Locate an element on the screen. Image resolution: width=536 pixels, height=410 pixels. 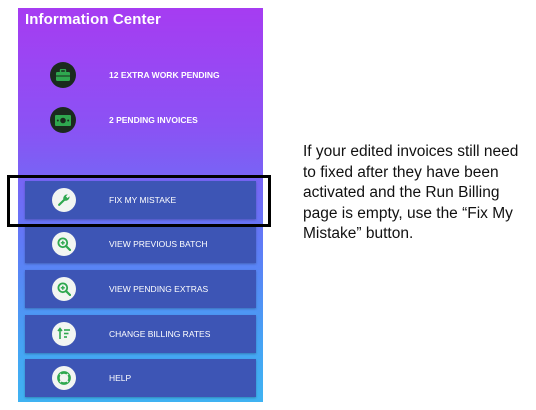
view-previous-batch-button: VIEW PREVIOUS BATCH is located at coordinates (140, 244).